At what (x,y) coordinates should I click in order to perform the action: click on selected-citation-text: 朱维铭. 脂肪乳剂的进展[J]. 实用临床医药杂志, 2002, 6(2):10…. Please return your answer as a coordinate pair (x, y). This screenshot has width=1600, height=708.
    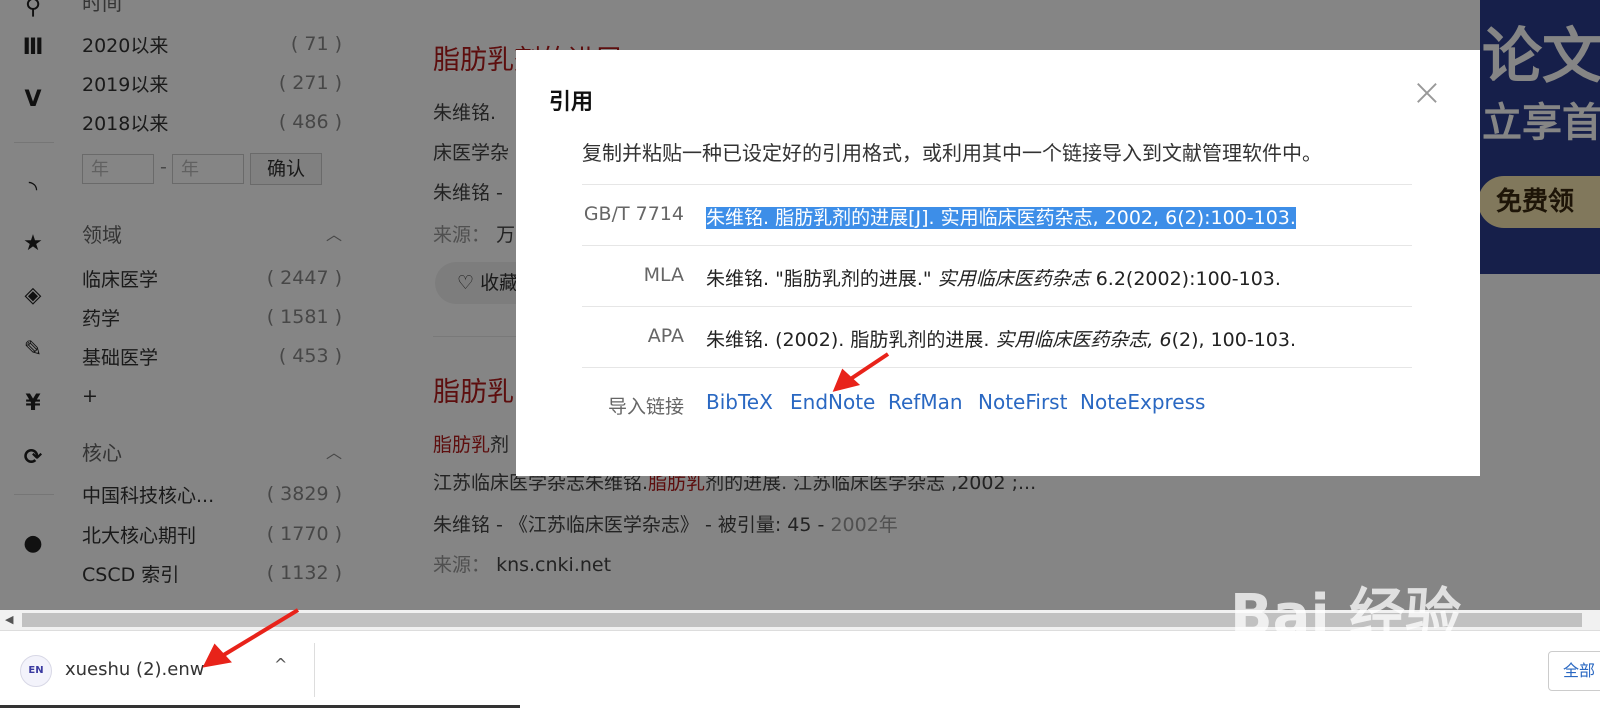
    Looking at the image, I should click on (1001, 218).